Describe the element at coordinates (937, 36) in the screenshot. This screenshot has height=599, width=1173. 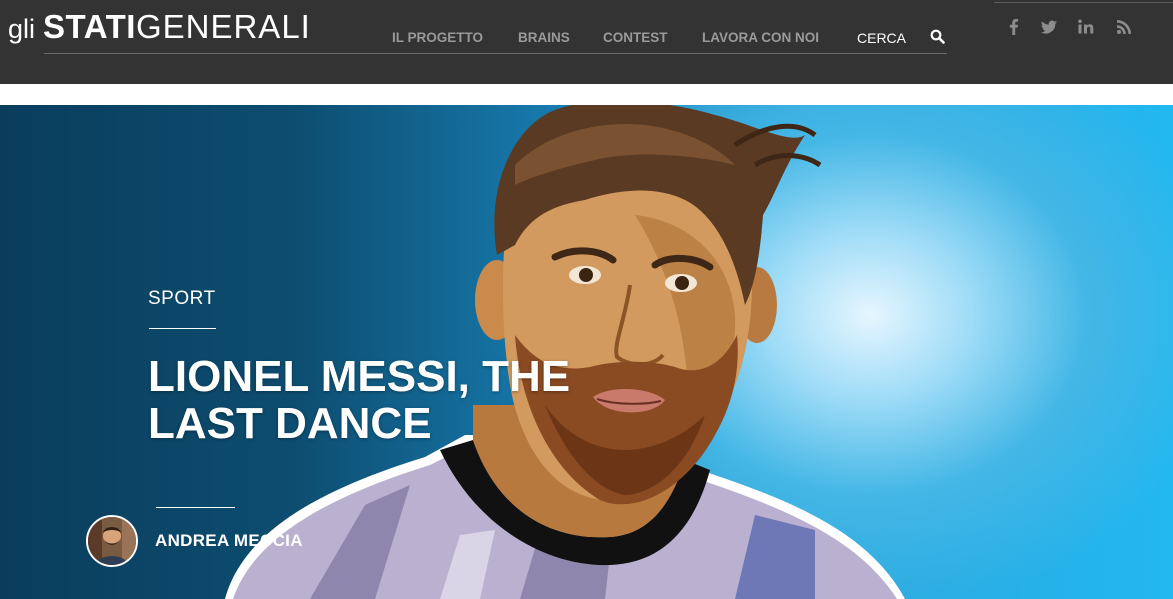
I see `search-icon` at that location.